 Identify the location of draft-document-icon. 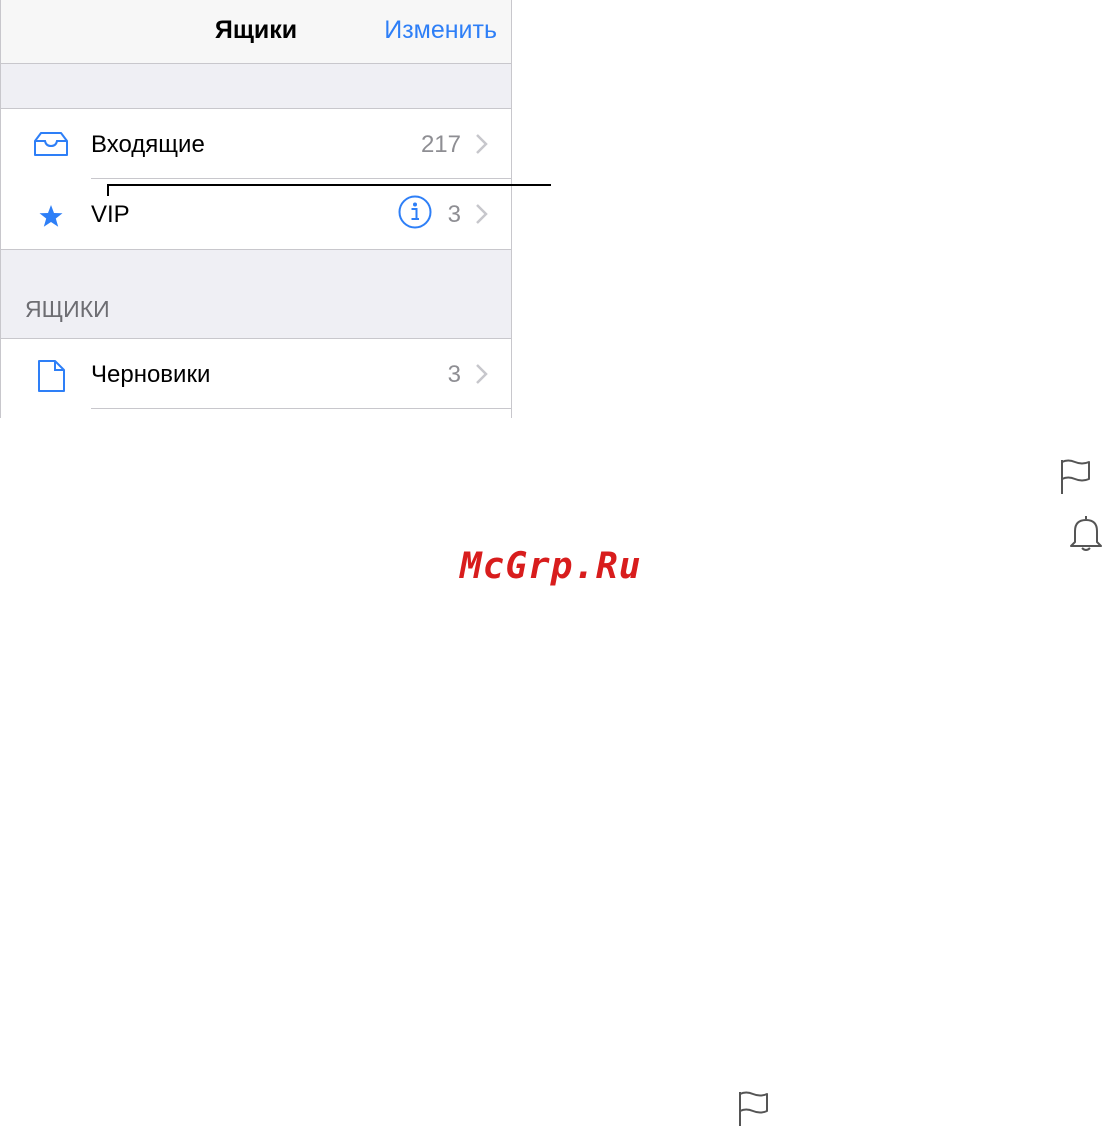
(51, 376).